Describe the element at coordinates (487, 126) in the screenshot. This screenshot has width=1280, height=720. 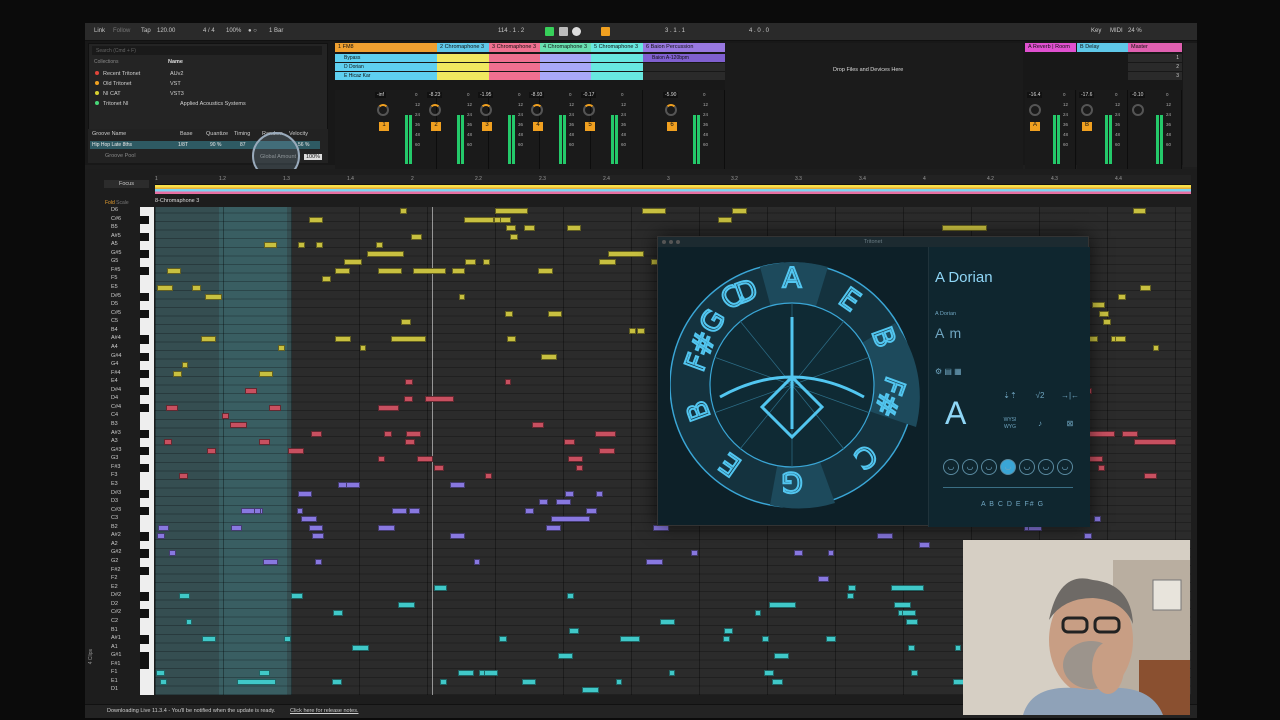
I see `track-activator: 3` at that location.